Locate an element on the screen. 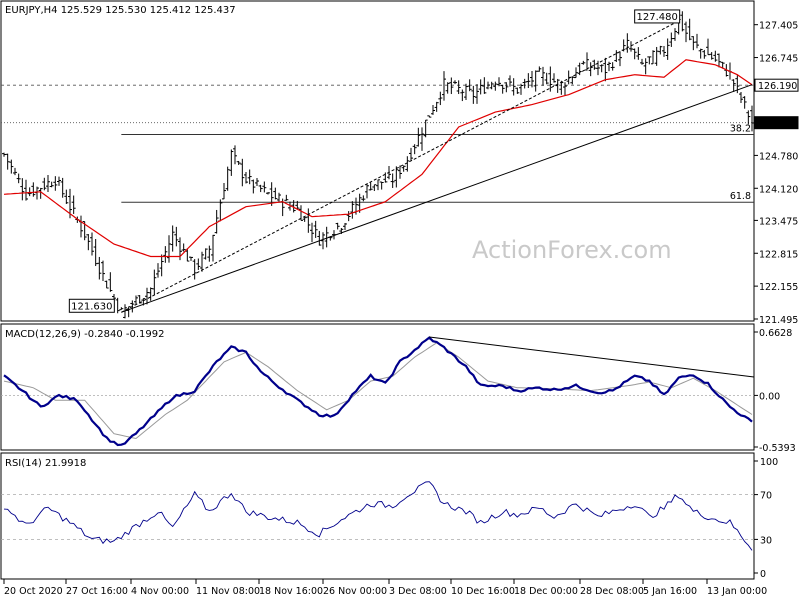 The image size is (800, 600). rsi-tick-label: 0 is located at coordinates (763, 574).